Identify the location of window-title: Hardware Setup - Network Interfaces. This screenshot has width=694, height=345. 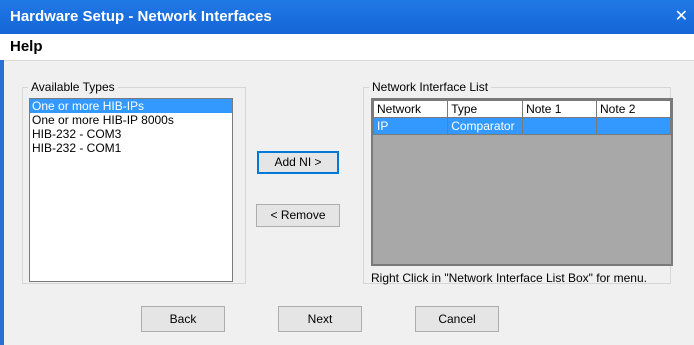
(141, 16).